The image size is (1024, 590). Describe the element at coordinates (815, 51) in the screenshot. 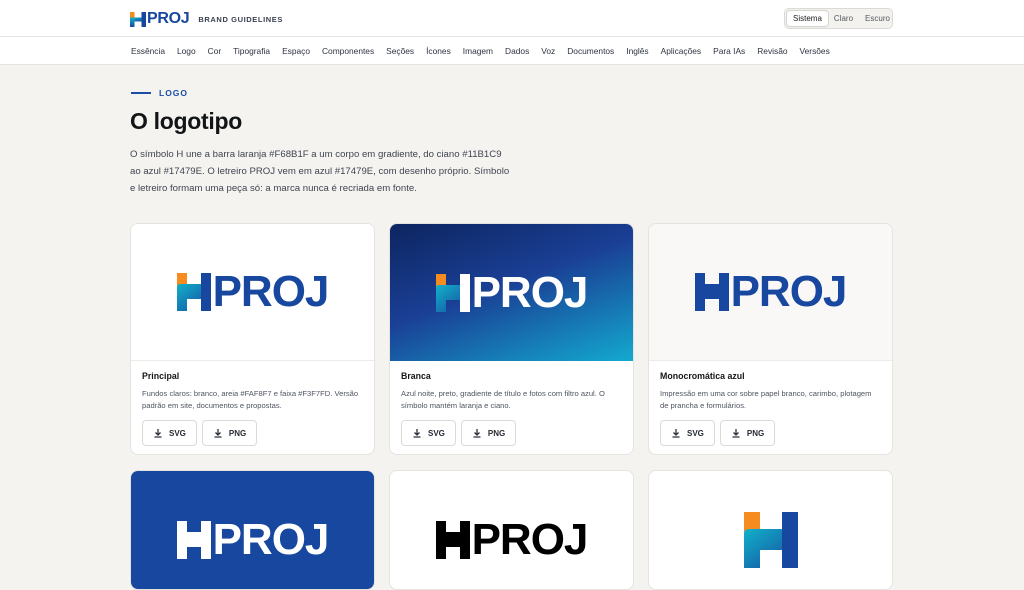

I see `nav-item-versoes: Versões` at that location.